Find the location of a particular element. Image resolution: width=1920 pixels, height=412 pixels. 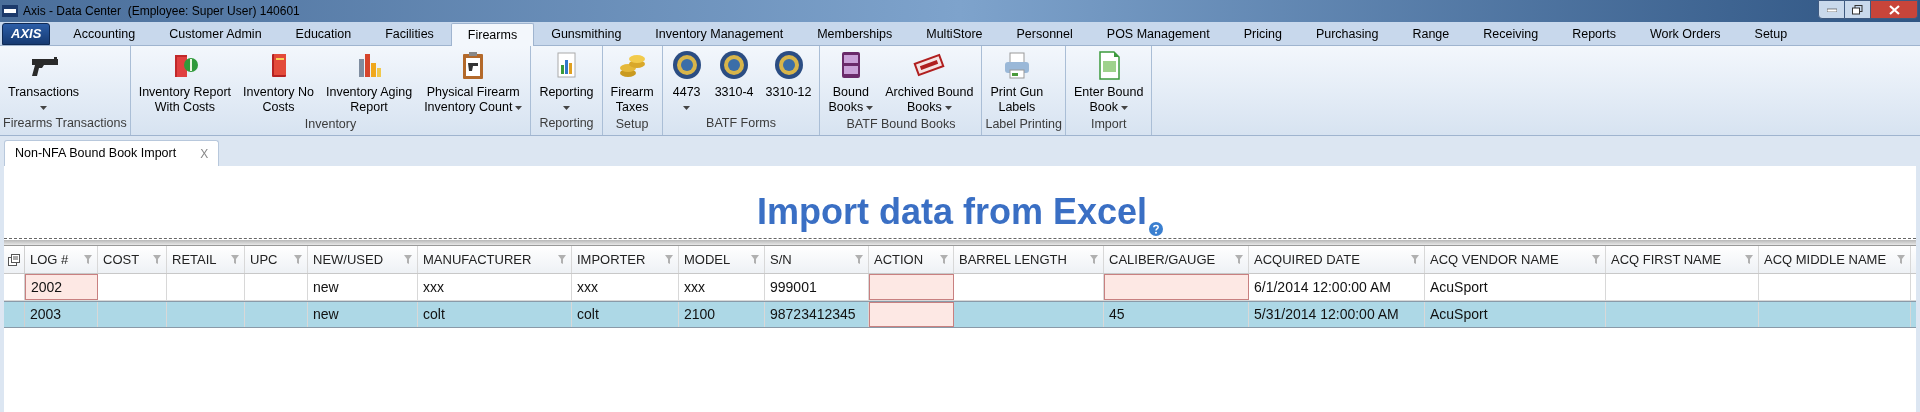

ribbon-tab: Range is located at coordinates (1431, 34).